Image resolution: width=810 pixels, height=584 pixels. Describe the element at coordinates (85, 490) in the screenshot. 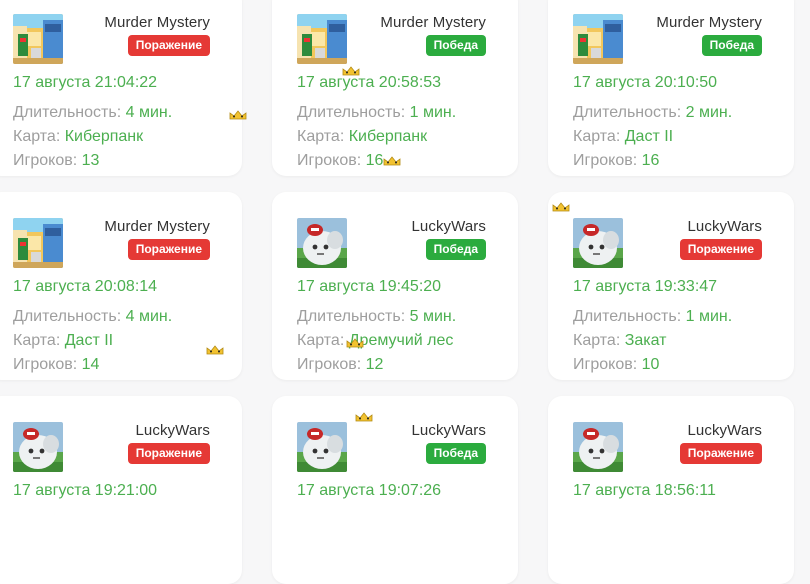

I see `match-date: 17 августа 19:21:00` at that location.